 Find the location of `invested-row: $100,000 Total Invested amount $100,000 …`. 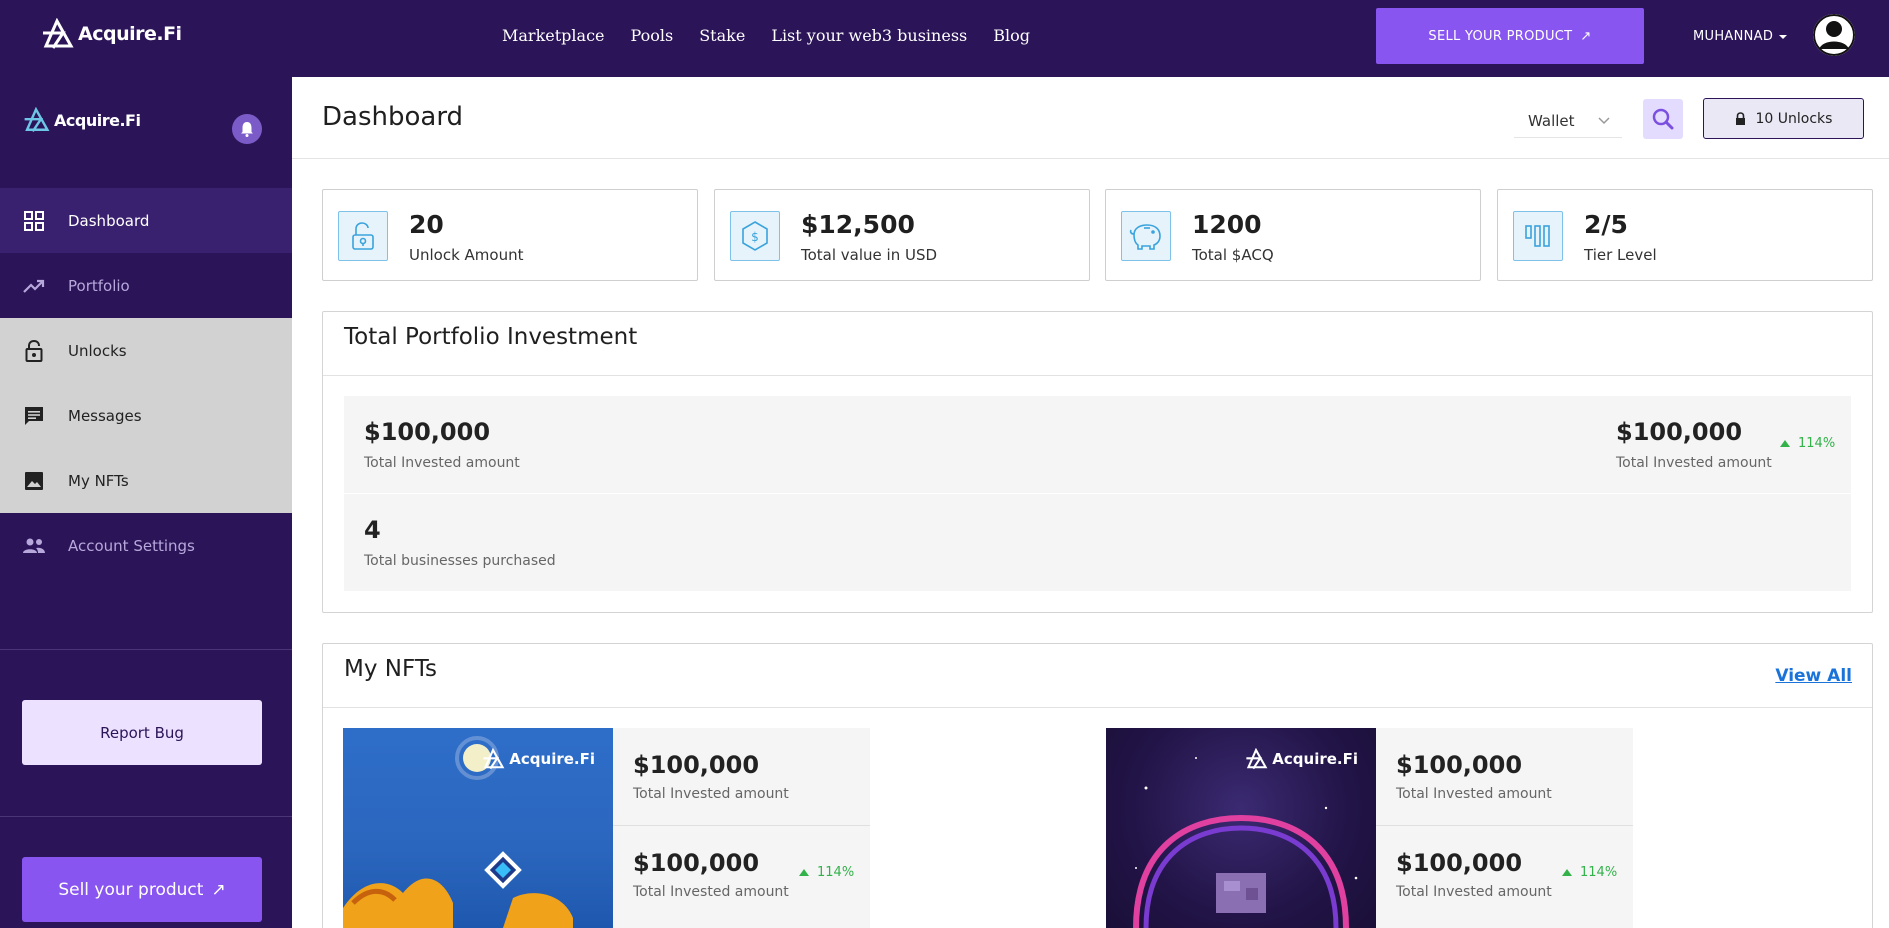

invested-row: $100,000 Total Invested amount $100,000 … is located at coordinates (1097, 444).